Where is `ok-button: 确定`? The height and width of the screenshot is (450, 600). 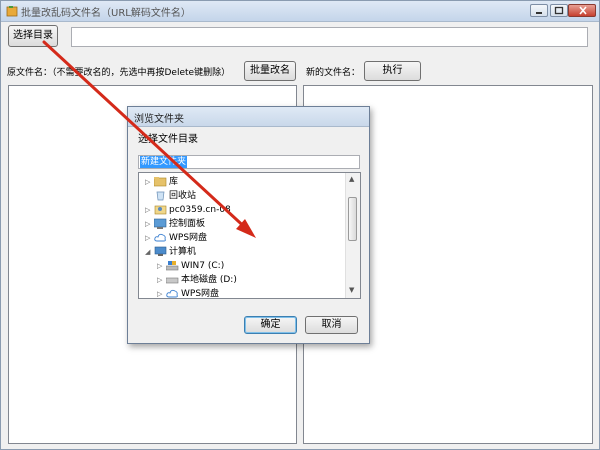 ok-button: 确定 is located at coordinates (270, 325).